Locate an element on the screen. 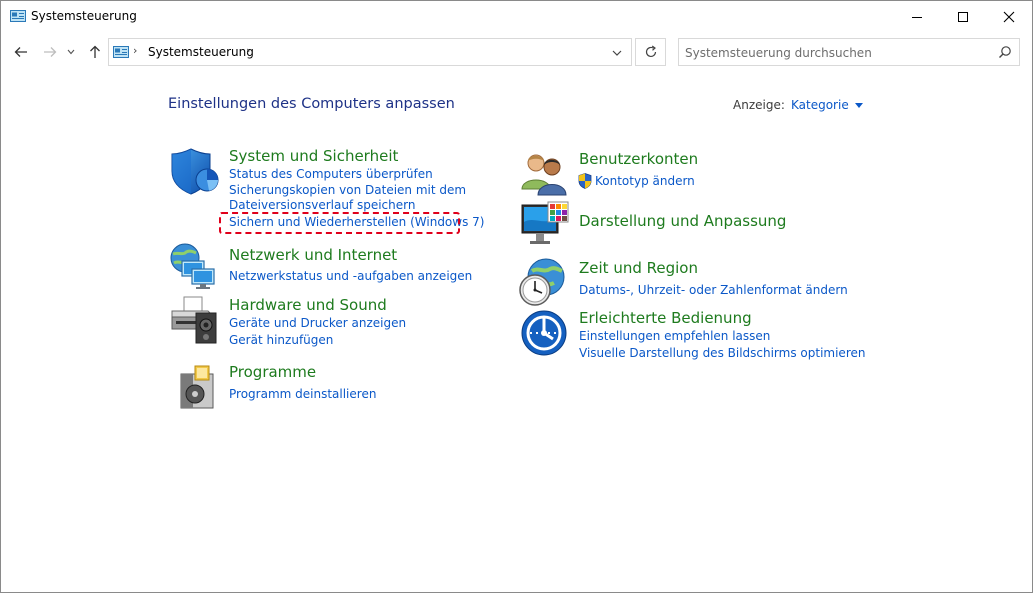 The image size is (1033, 593). search-input is located at coordinates (835, 52).